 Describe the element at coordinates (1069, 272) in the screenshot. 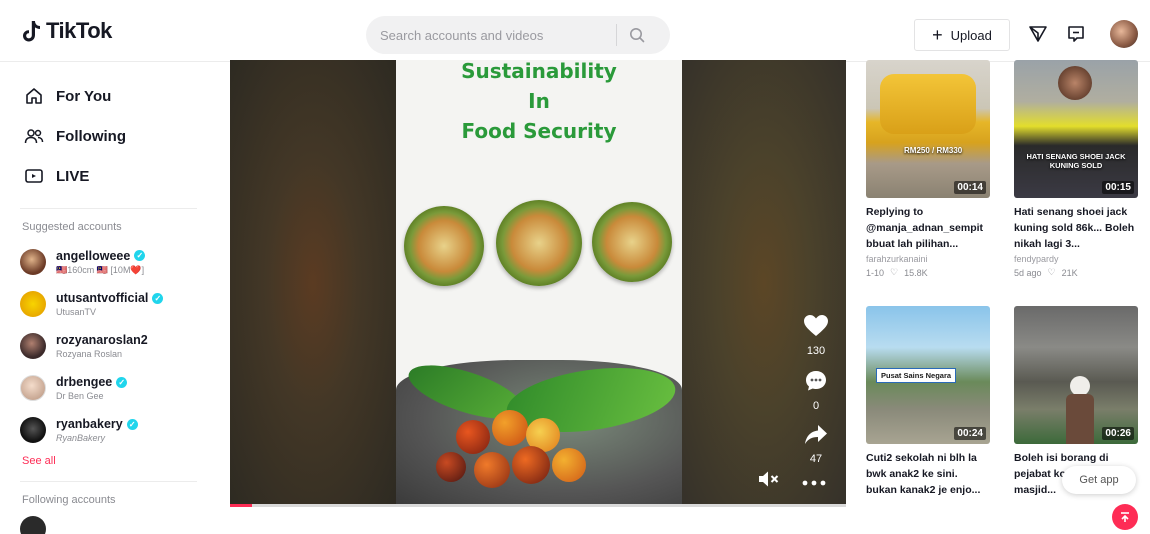

I see `related-video-likes: 21K` at that location.